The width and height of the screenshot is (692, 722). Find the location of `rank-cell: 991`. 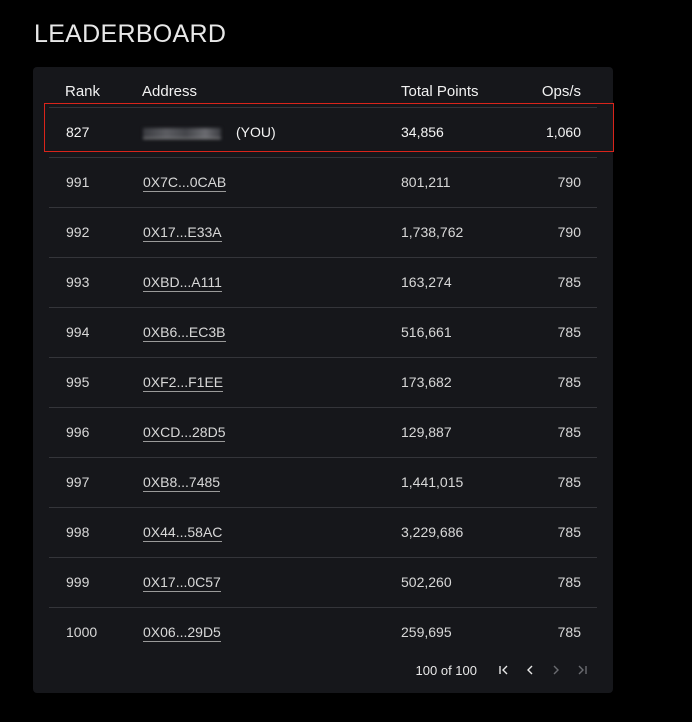

rank-cell: 991 is located at coordinates (78, 182).